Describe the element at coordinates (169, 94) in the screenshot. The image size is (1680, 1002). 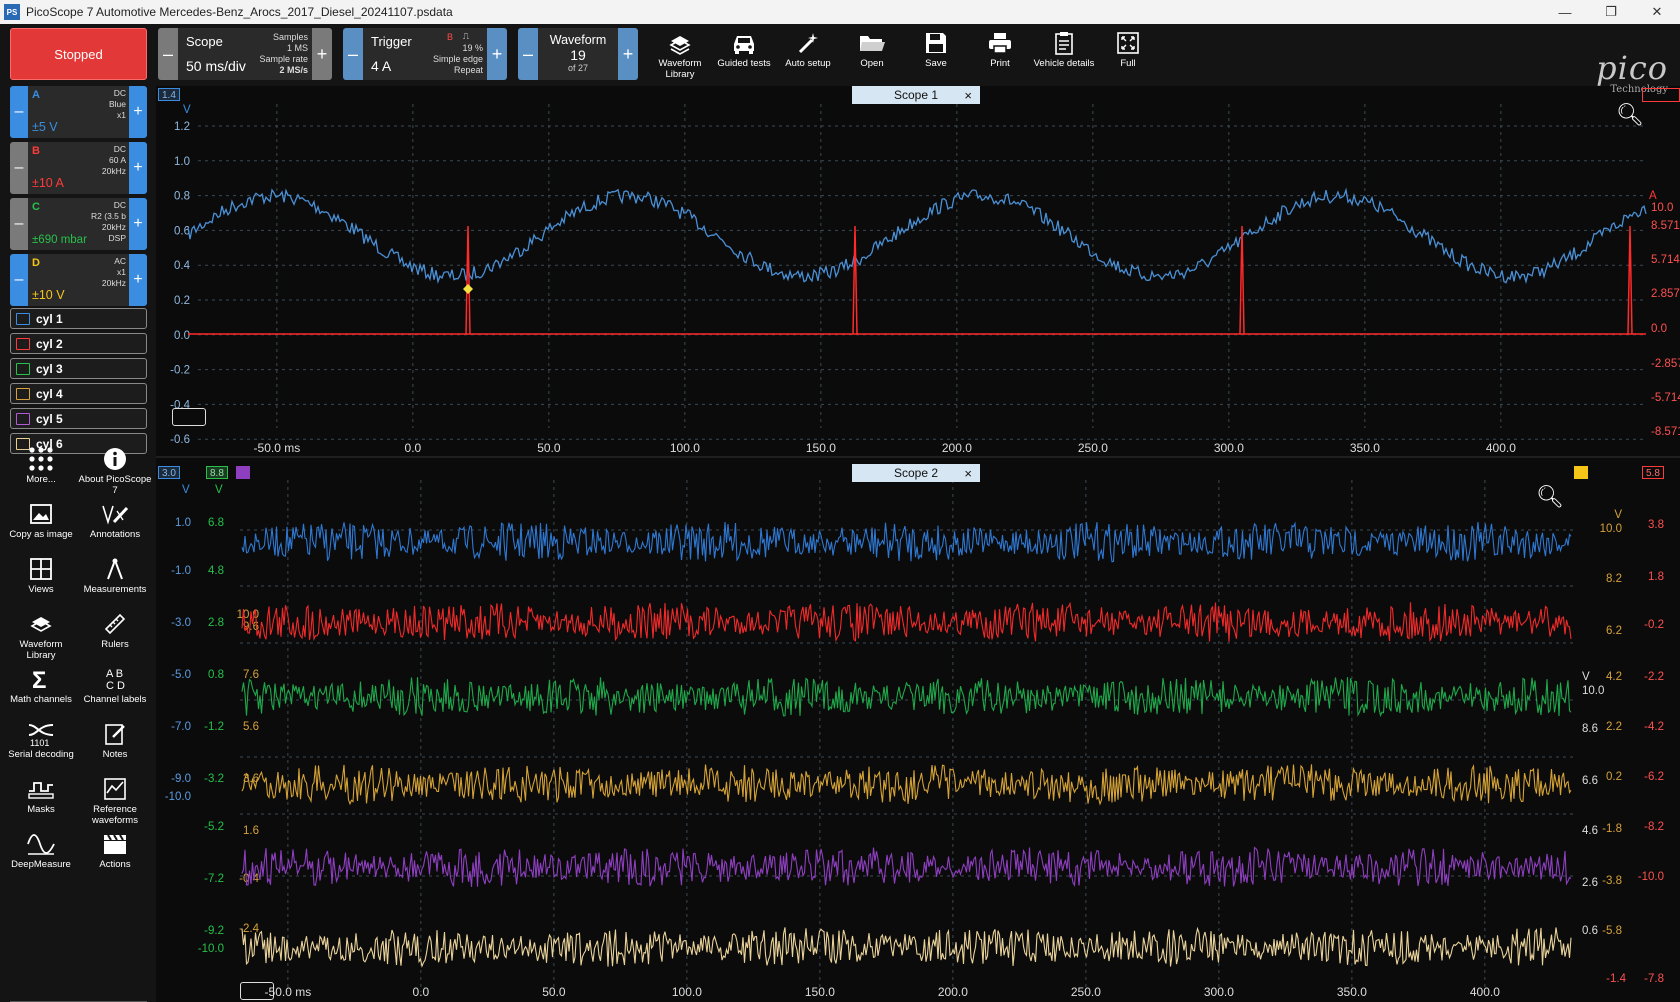
I see `scope-1-offset-pointer: 1.4` at that location.